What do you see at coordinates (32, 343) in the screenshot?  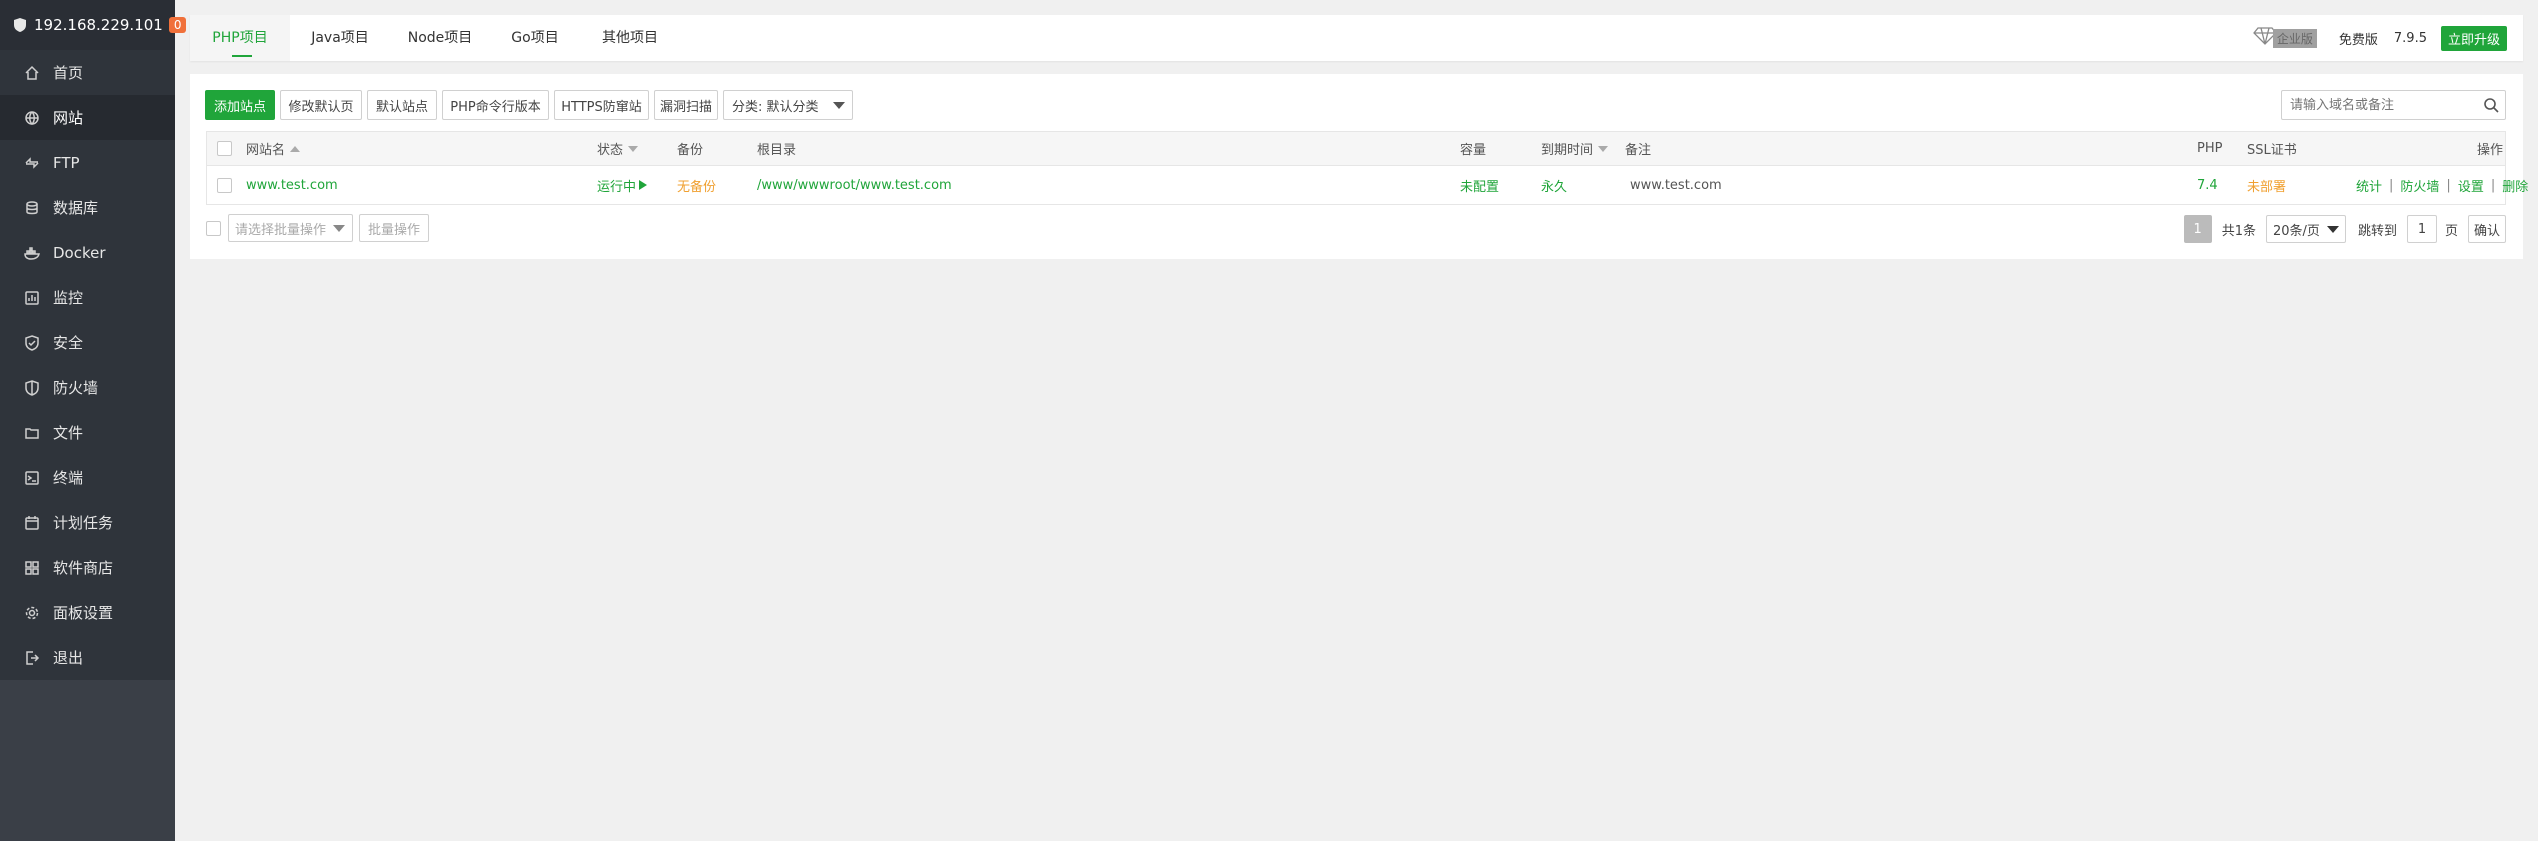 I see `shield-icon` at bounding box center [32, 343].